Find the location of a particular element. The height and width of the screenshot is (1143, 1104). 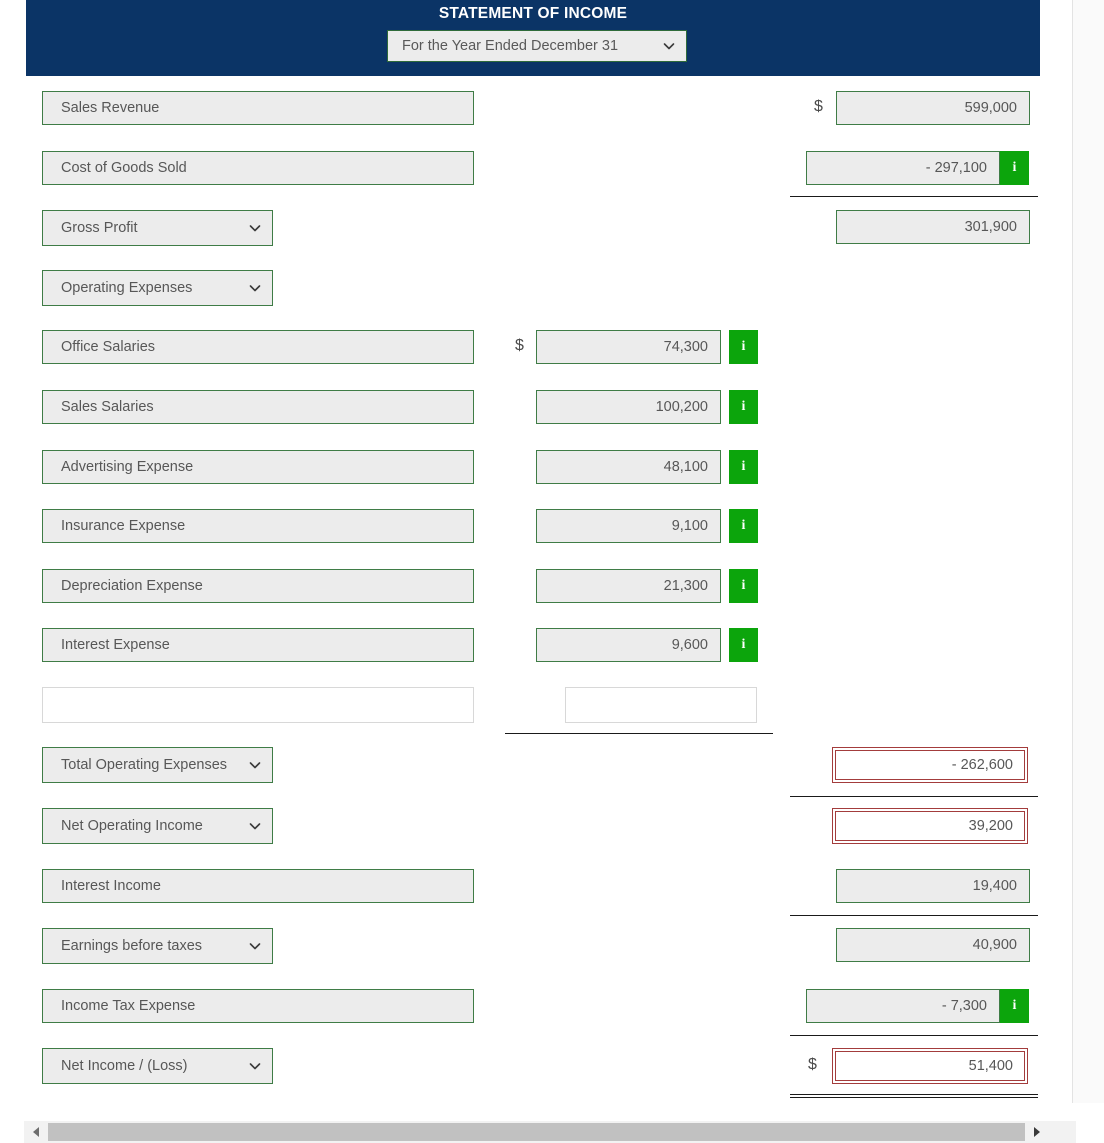

row-label-advertising-expense: Advertising Expense is located at coordinates (258, 467).